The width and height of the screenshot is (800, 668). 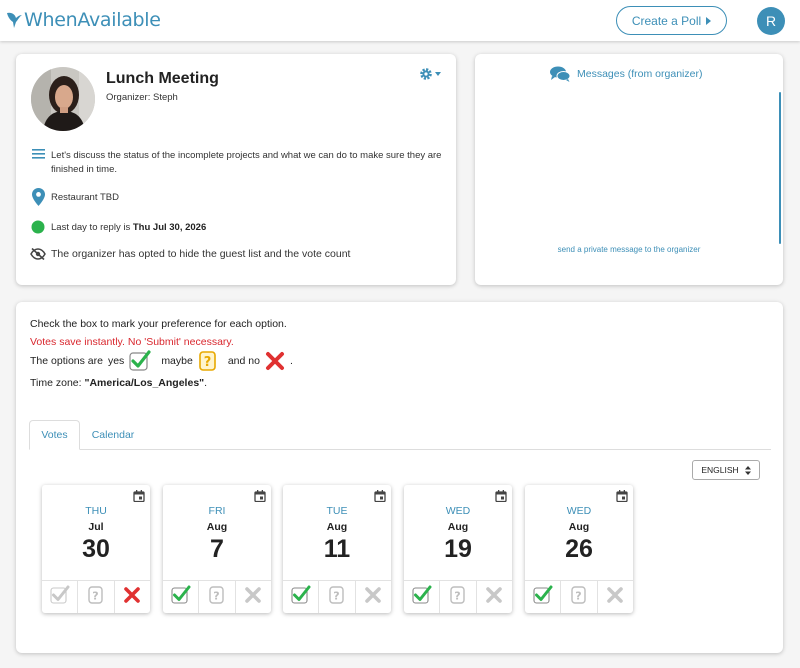 I want to click on timezone-line: Time zone: "America/Los_Angeles"., so click(x=119, y=383).